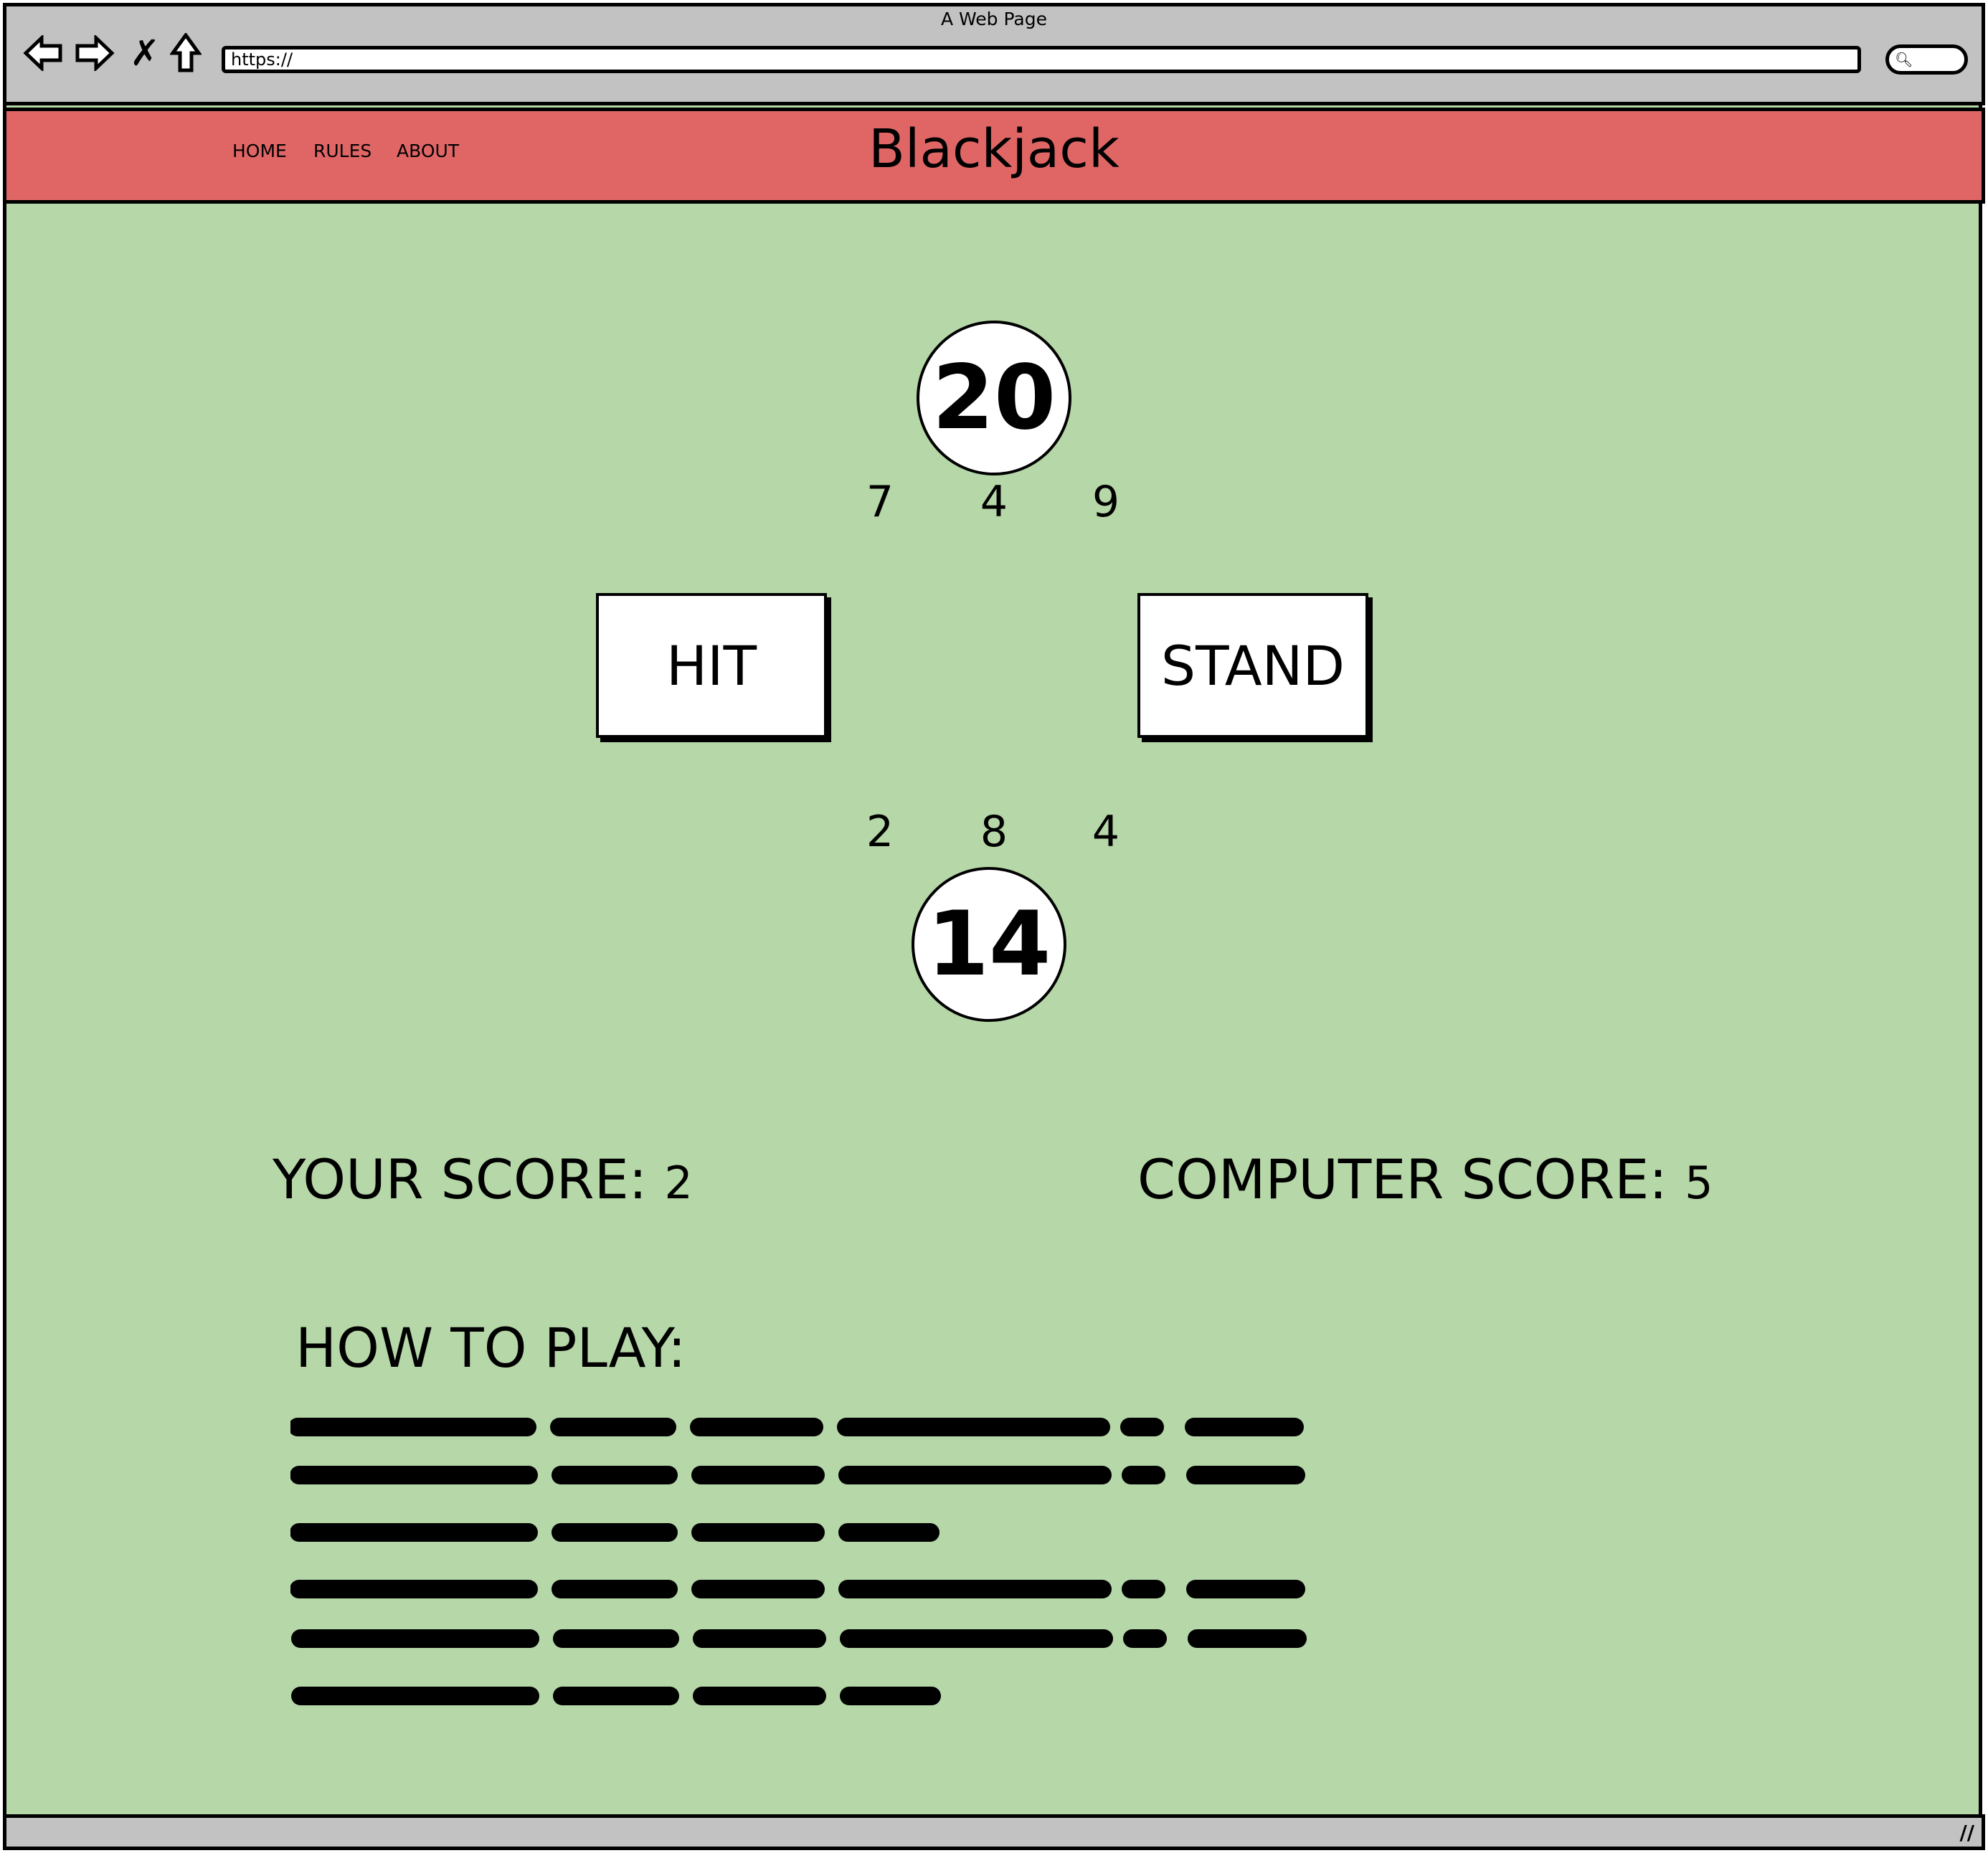  What do you see at coordinates (994, 502) in the screenshot?
I see `dealer-card: 4` at bounding box center [994, 502].